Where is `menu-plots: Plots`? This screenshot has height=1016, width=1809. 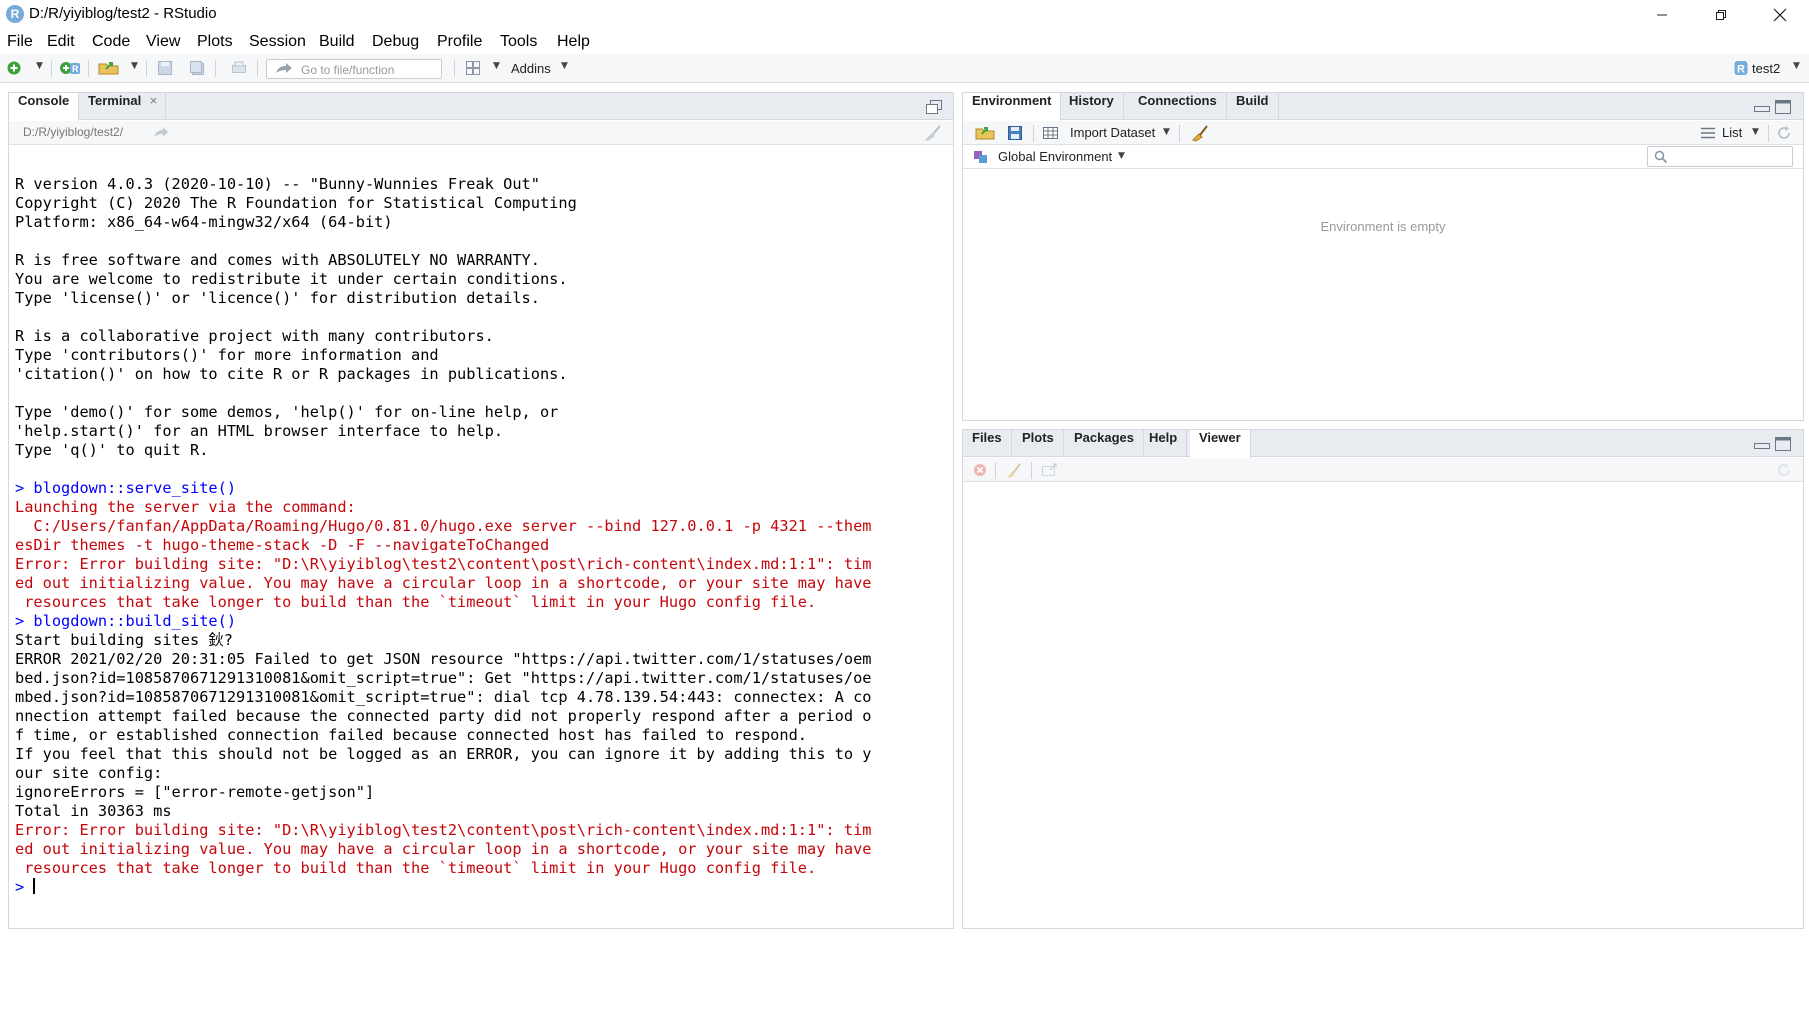 menu-plots: Plots is located at coordinates (215, 42).